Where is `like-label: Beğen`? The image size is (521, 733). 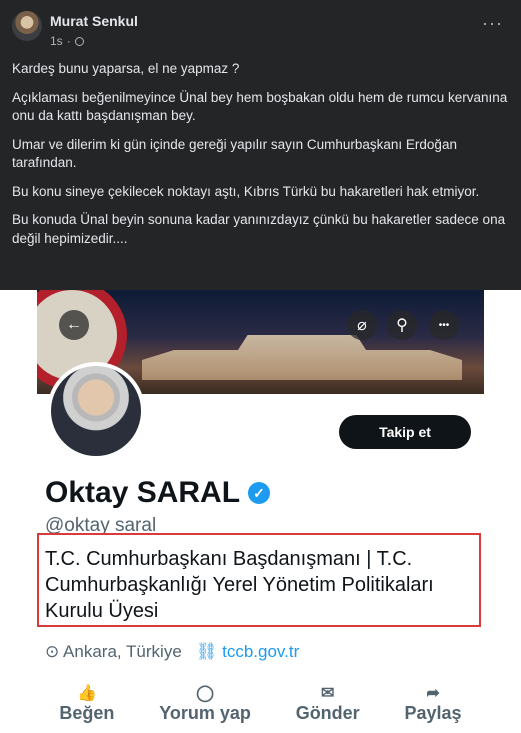 like-label: Beğen is located at coordinates (87, 713).